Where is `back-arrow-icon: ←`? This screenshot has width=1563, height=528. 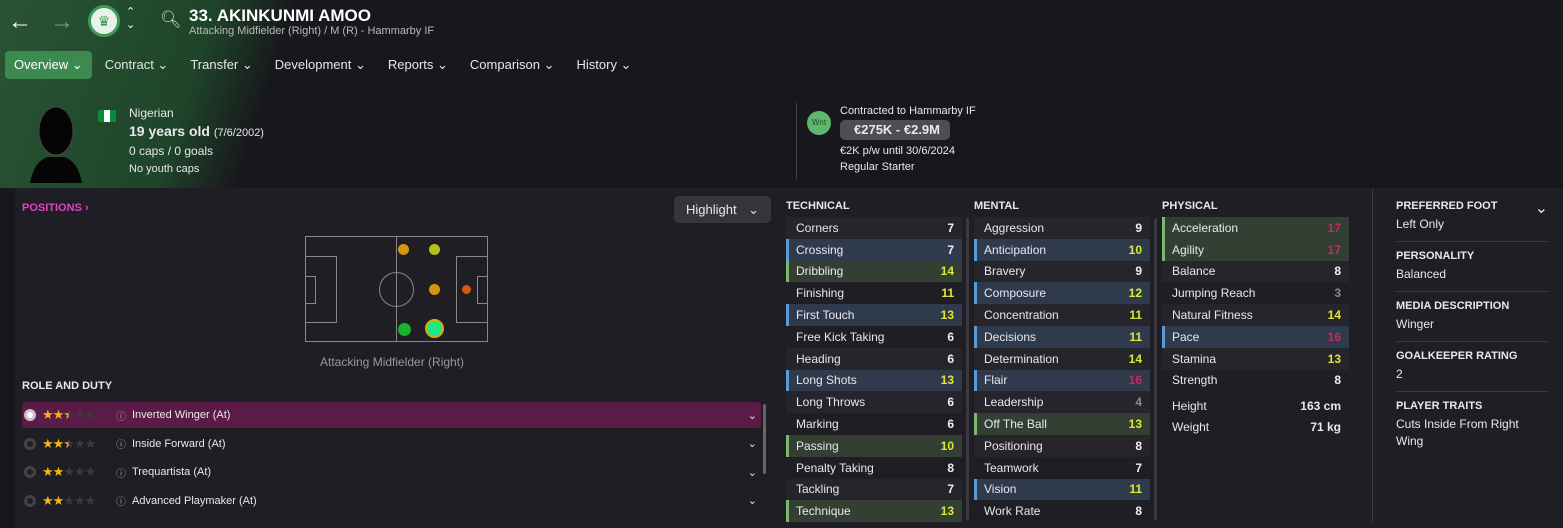
back-arrow-icon: ← is located at coordinates (20, 22).